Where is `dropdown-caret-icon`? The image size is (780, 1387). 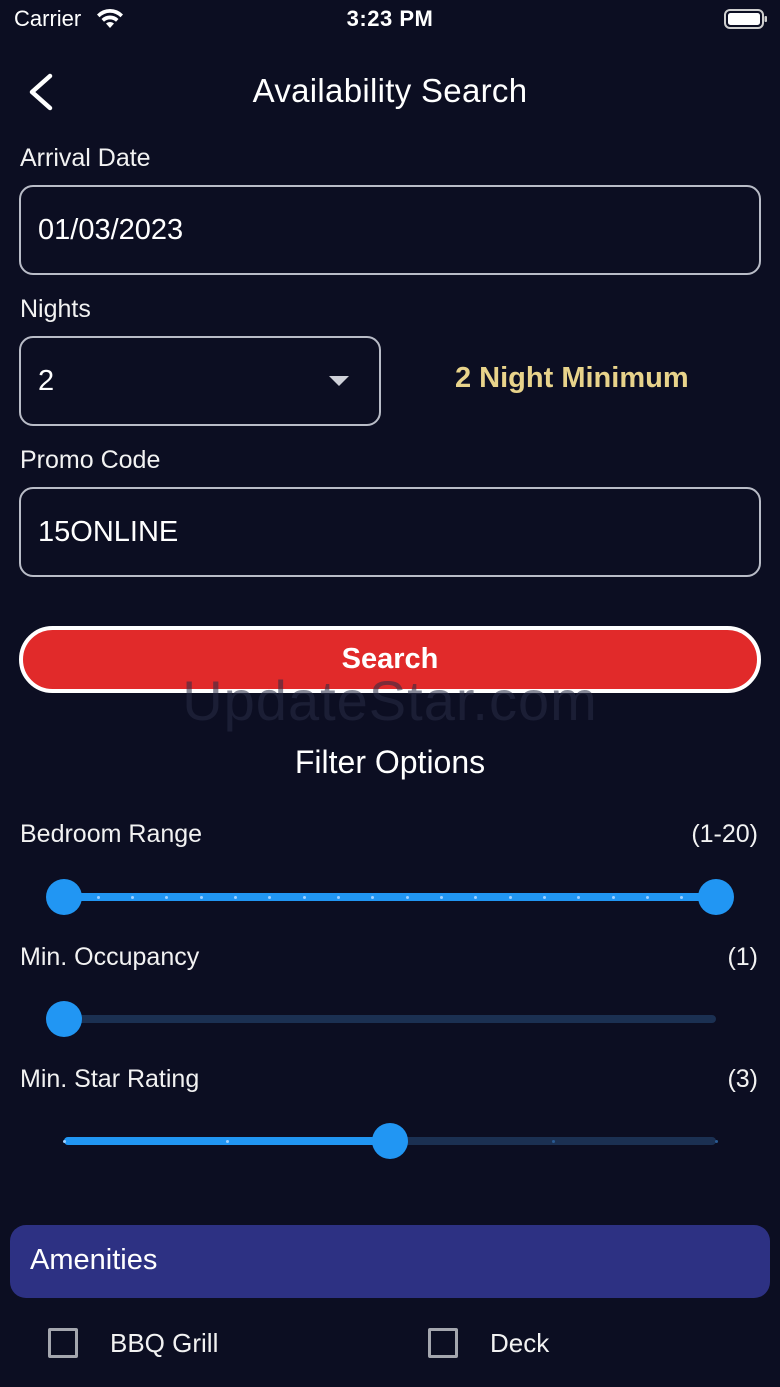 dropdown-caret-icon is located at coordinates (339, 381).